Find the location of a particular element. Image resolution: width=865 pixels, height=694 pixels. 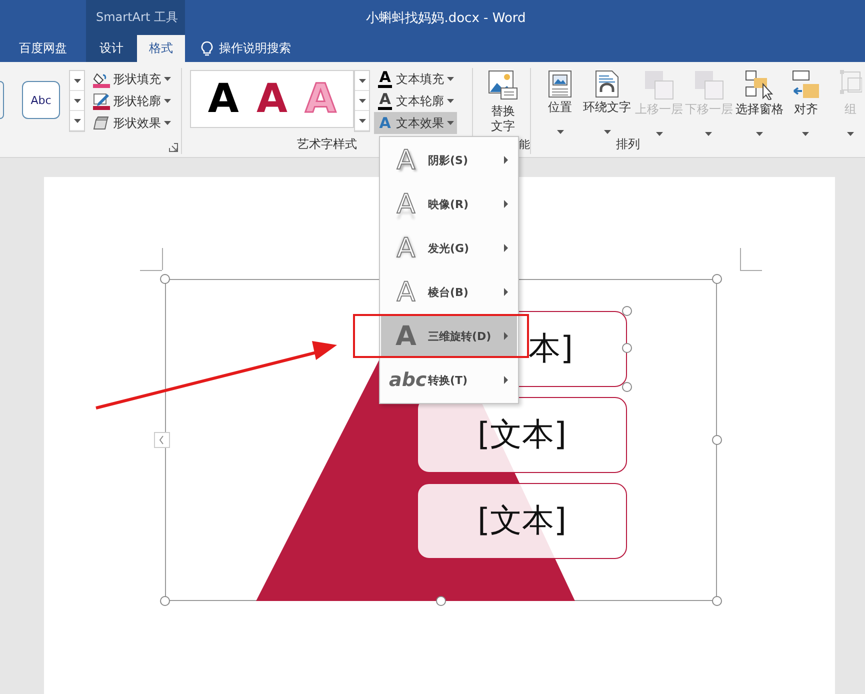

text-pane-toggle is located at coordinates (162, 440).